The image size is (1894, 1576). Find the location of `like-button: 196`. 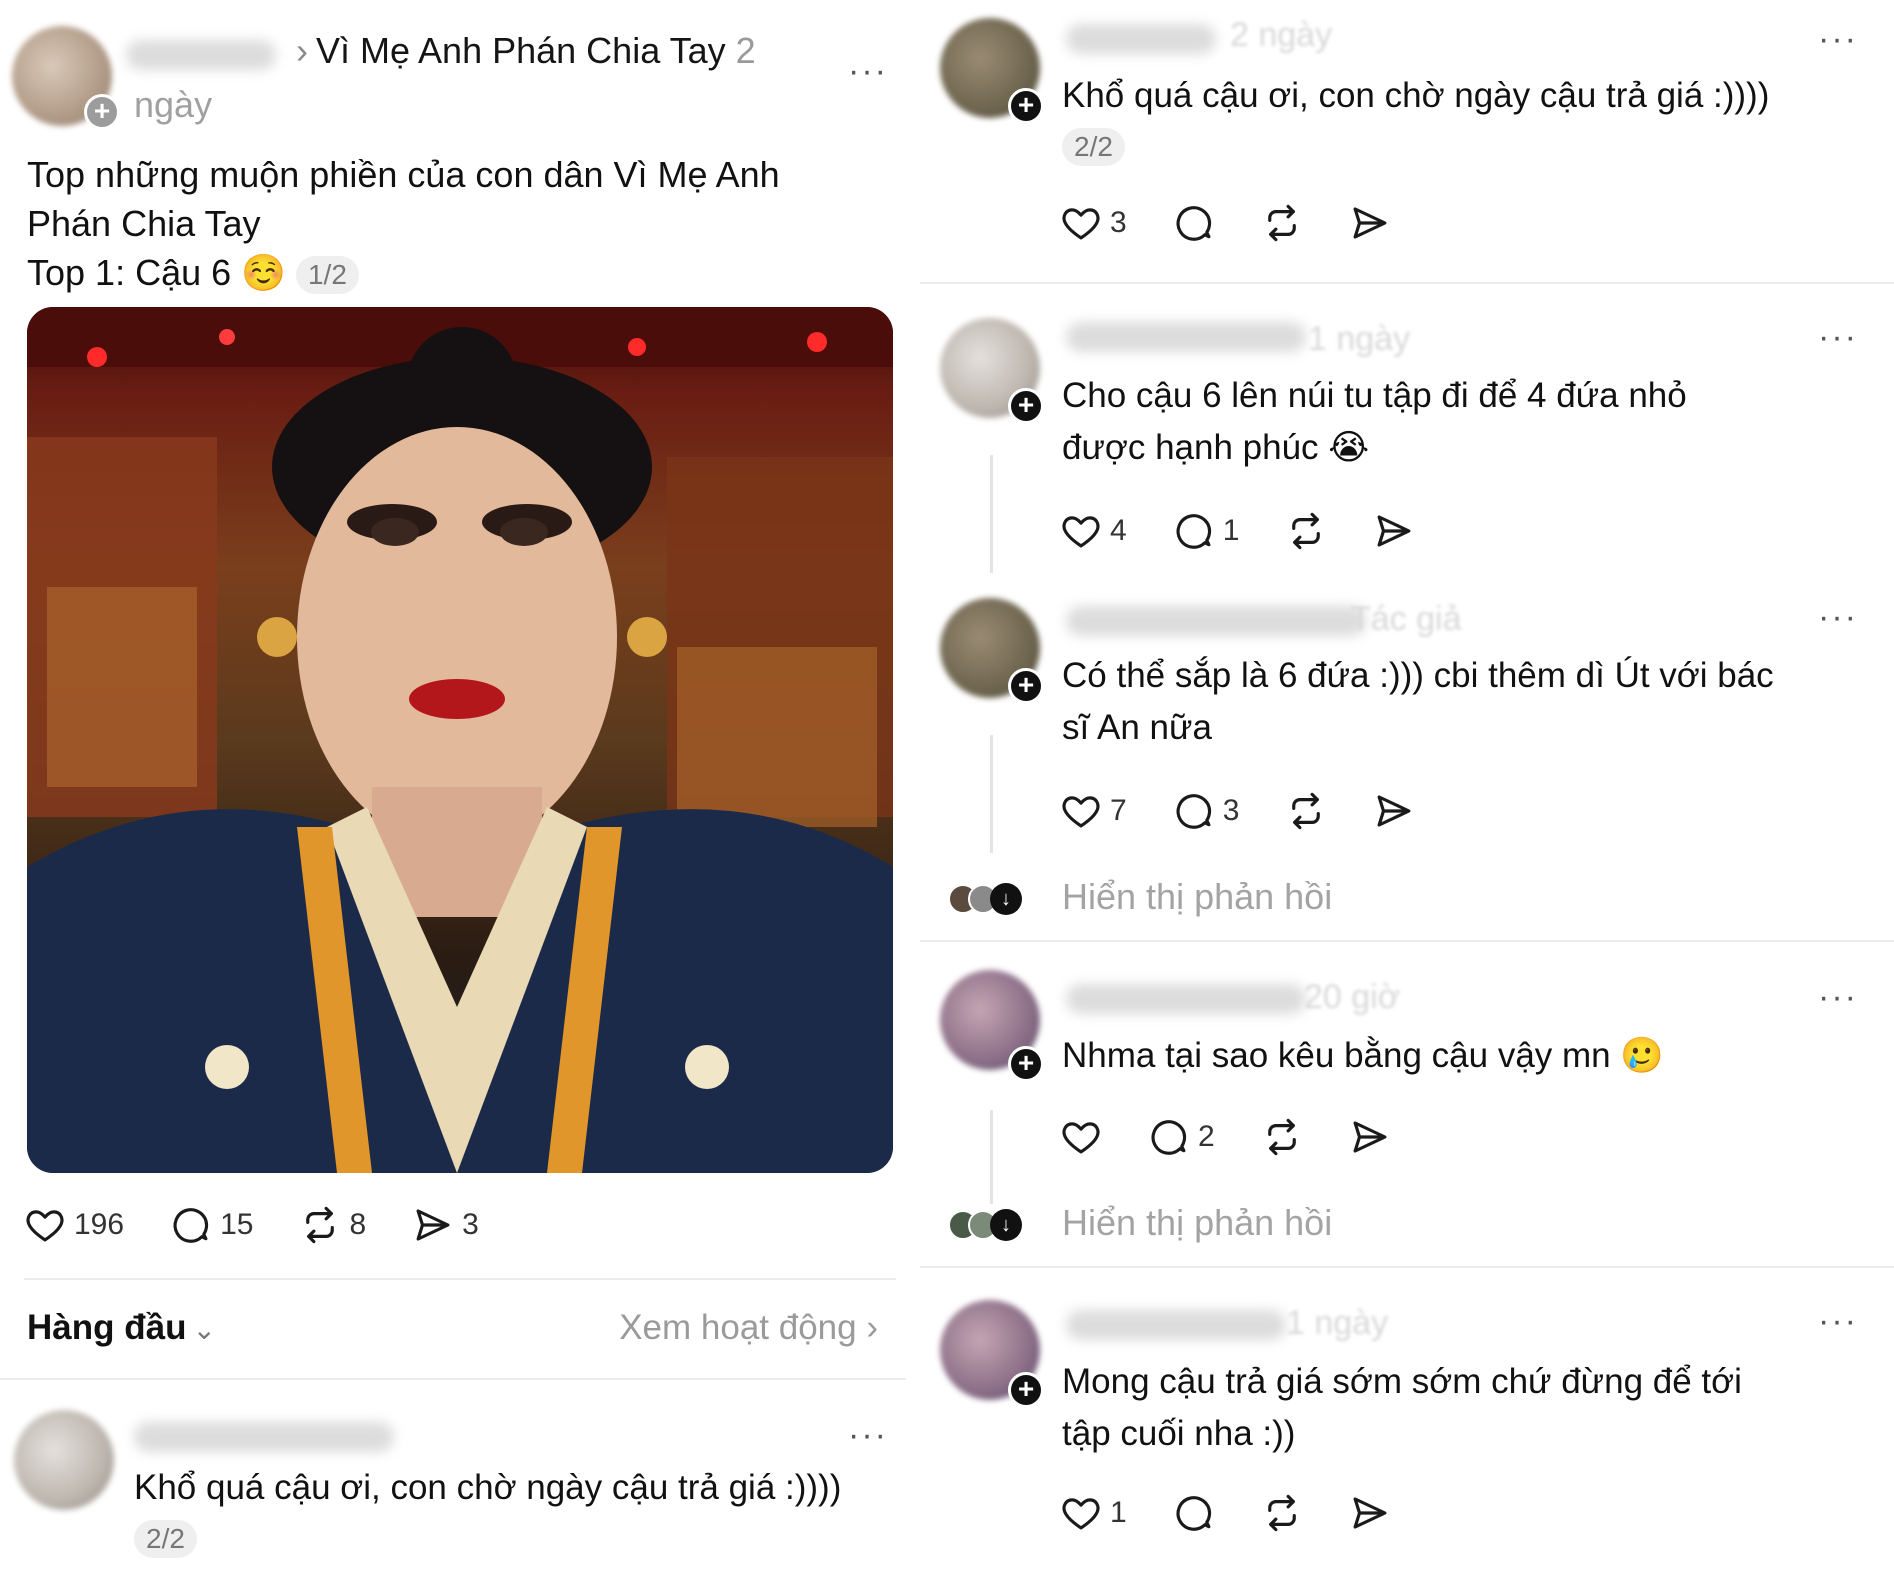

like-button: 196 is located at coordinates (74, 1225).